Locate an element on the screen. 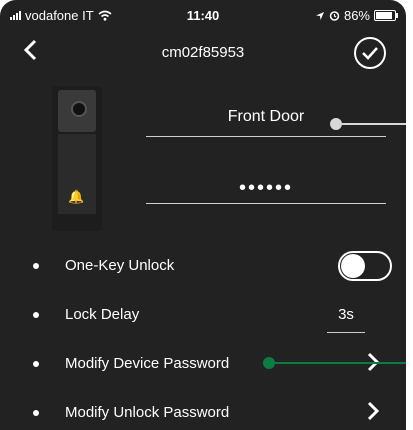 Image resolution: width=413 pixels, height=430 pixels. row-one-key-unlock: One-Key Unlock is located at coordinates (203, 267).